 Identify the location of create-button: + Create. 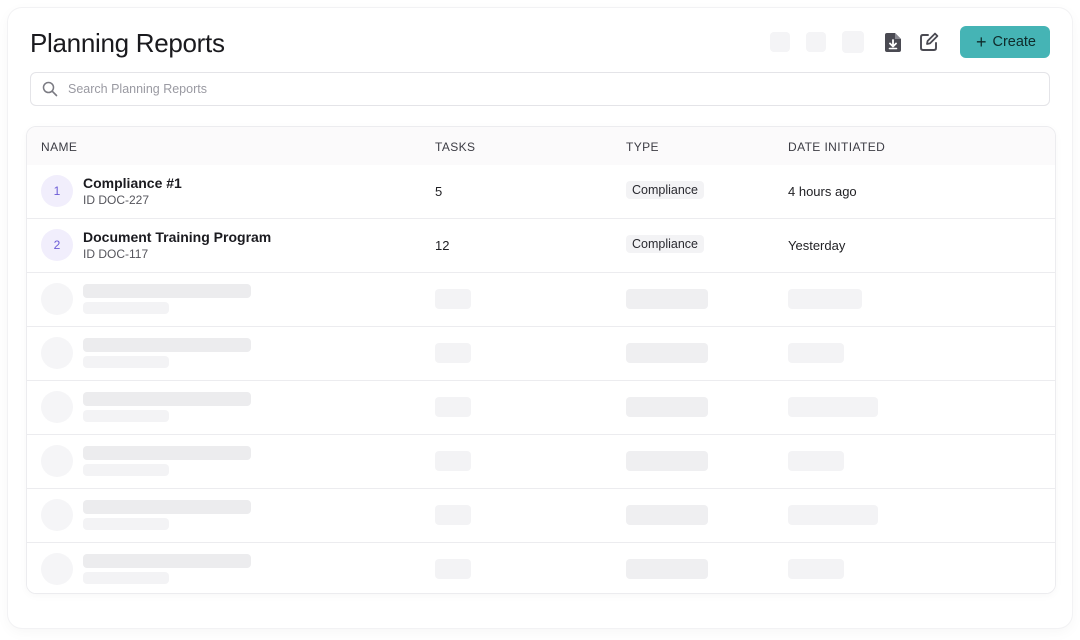
(1004, 42).